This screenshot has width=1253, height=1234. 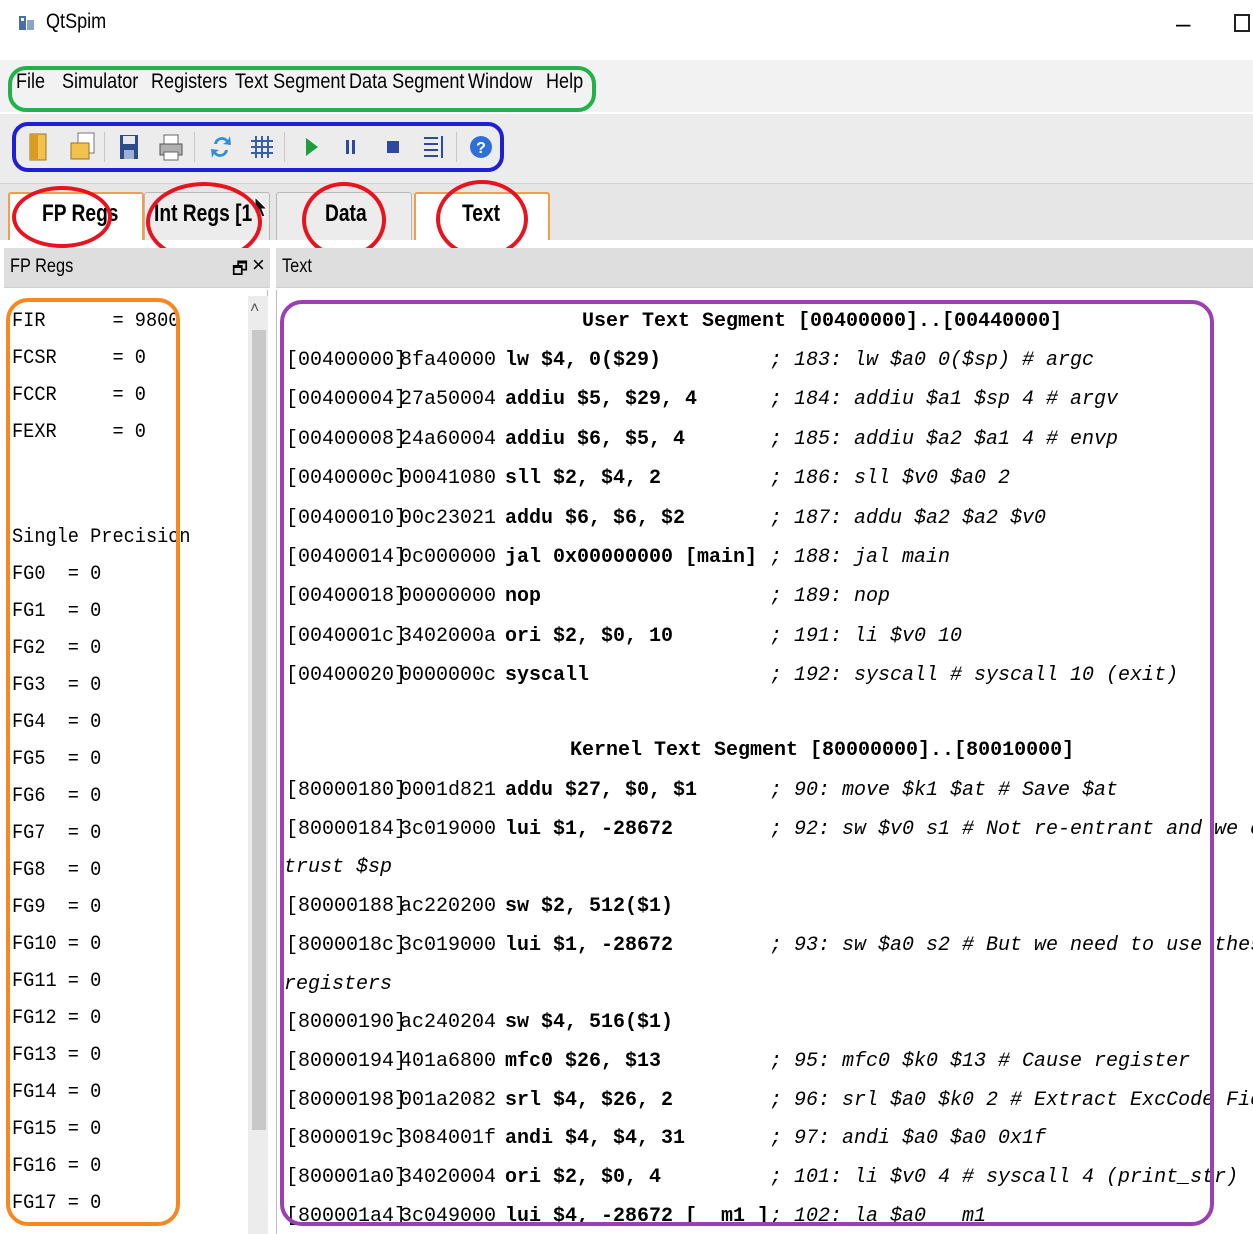 What do you see at coordinates (258, 147) in the screenshot?
I see `toolbar-highlight-ring` at bounding box center [258, 147].